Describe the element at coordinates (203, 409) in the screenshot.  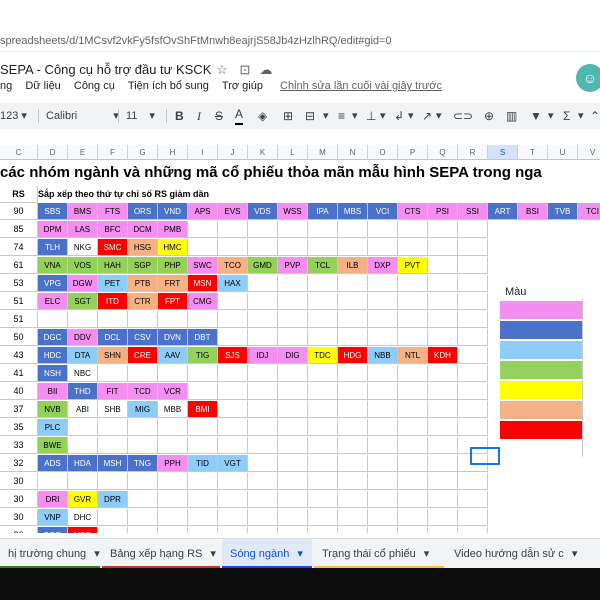
I see `stock-code-cell: BMI` at that location.